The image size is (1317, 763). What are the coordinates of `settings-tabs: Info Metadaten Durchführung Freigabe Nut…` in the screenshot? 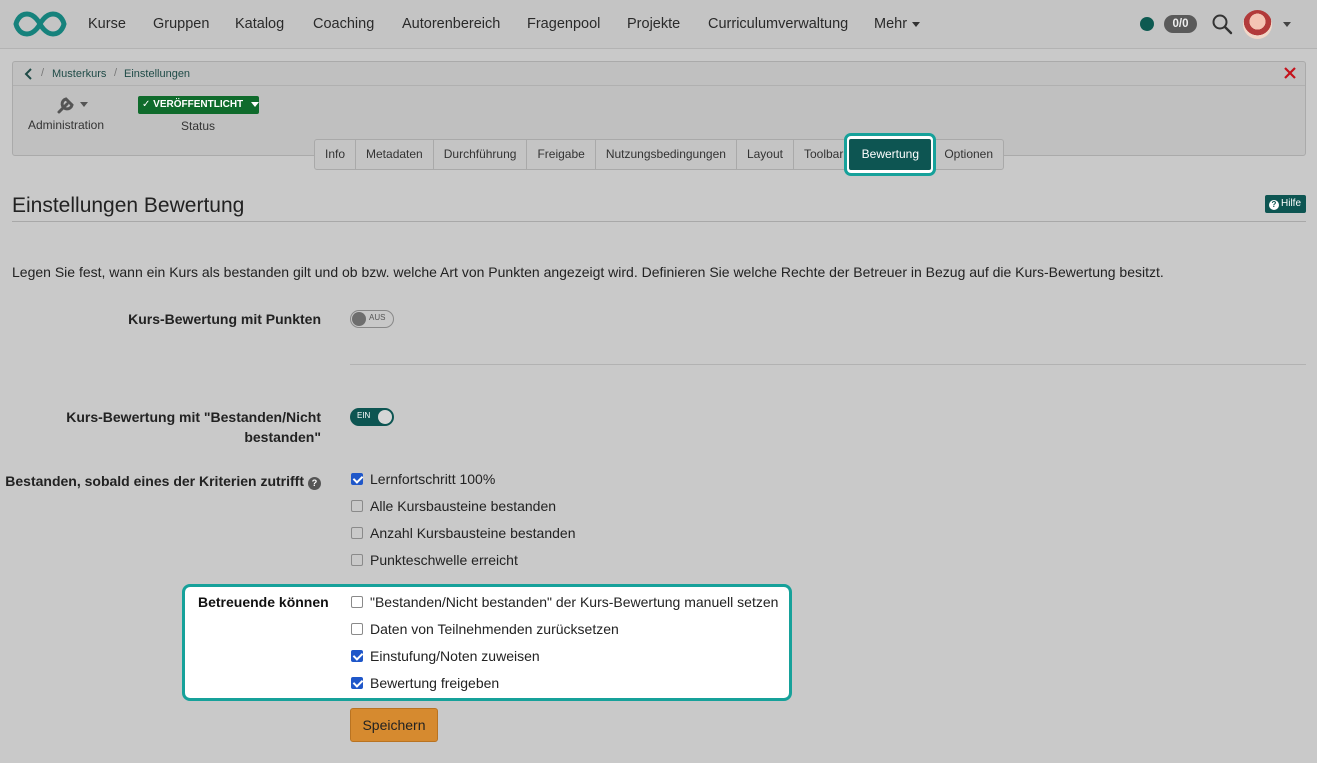 It's located at (659, 154).